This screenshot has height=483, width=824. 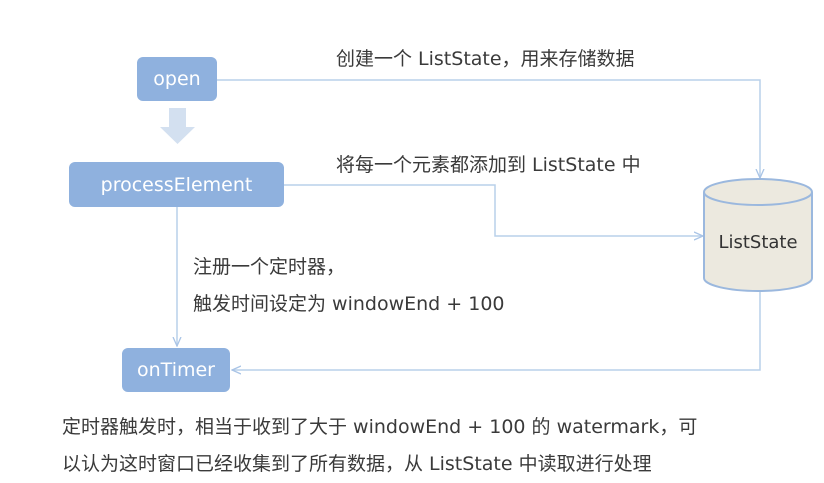 What do you see at coordinates (269, 267) in the screenshot?
I see `process-to-ontimer-label-line1: 注册一个定时器，` at bounding box center [269, 267].